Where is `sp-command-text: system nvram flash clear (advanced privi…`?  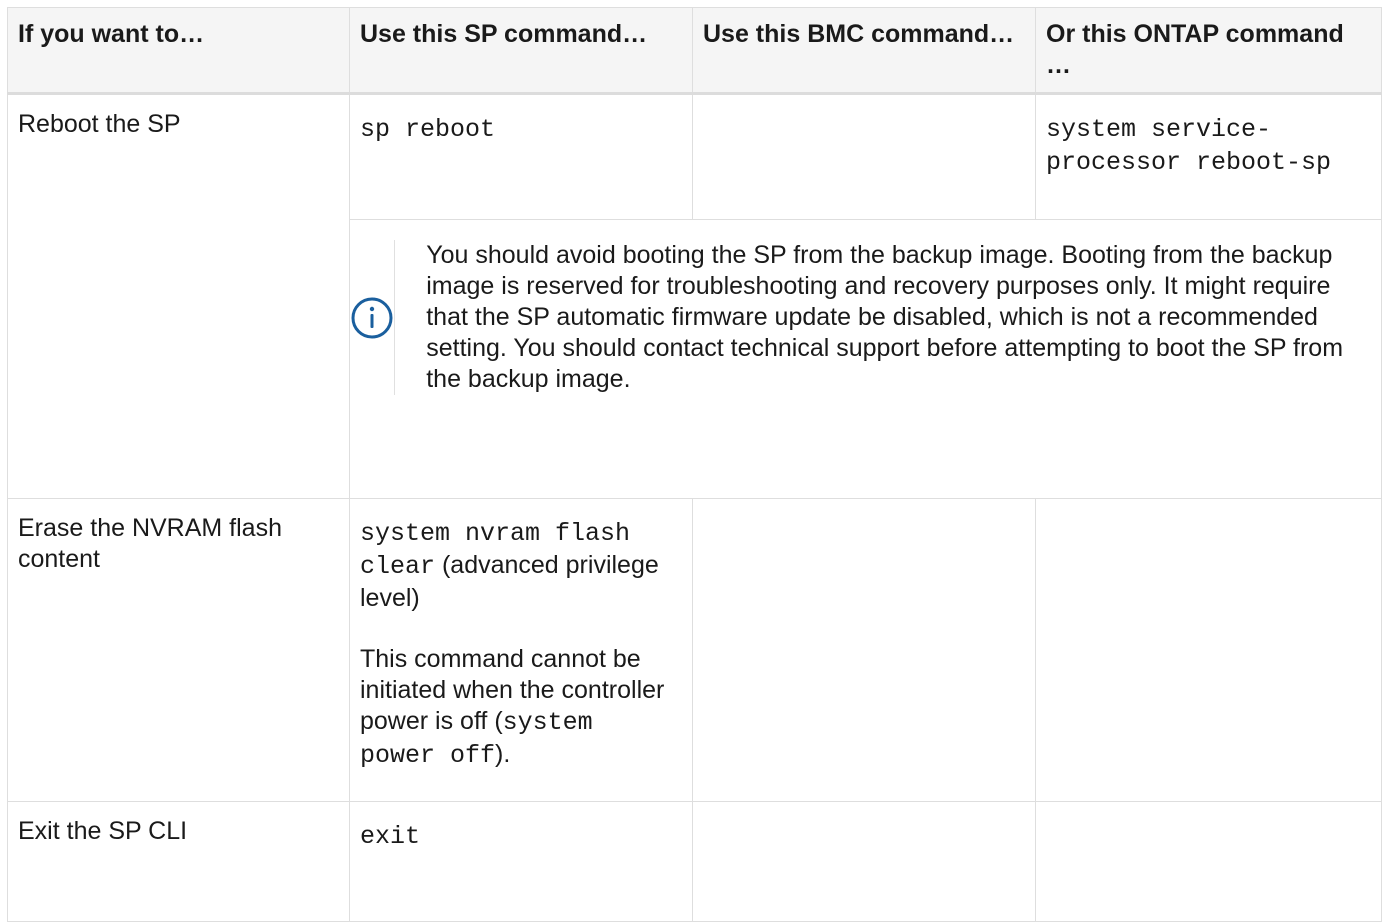 sp-command-text: system nvram flash clear (advanced privi… is located at coordinates (521, 565).